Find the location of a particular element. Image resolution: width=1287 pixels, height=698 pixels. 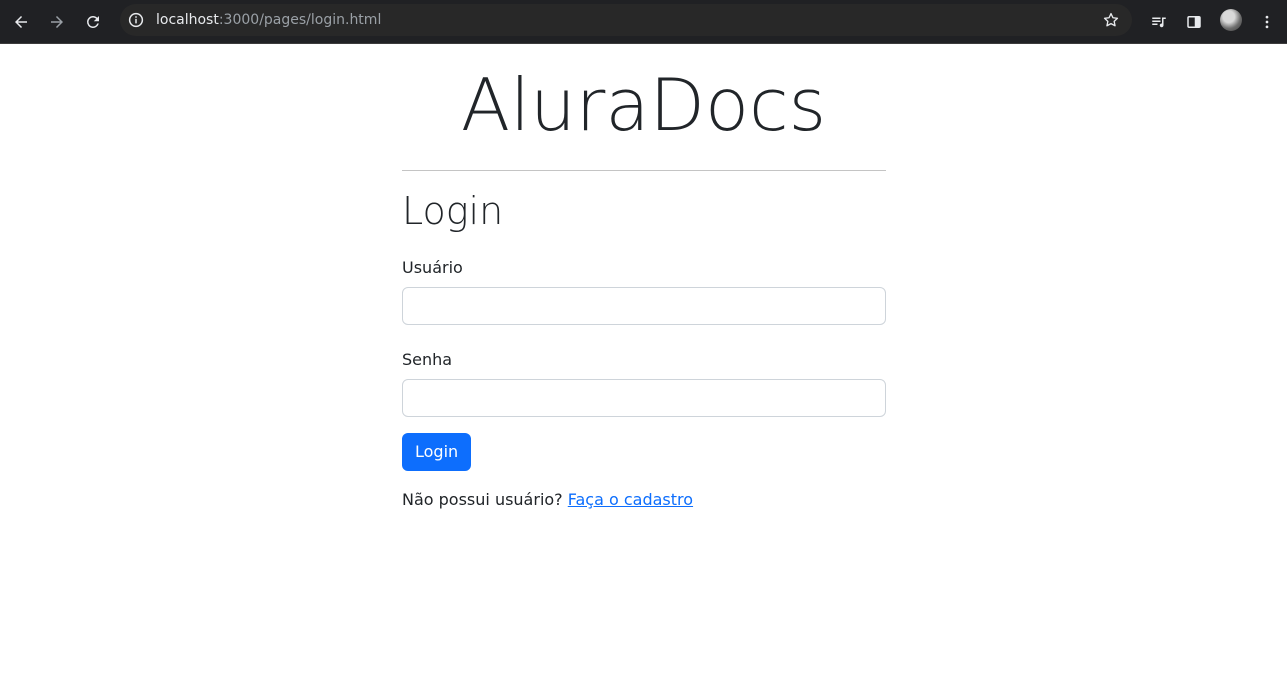

signup-prompt: Não possui usuário? is located at coordinates (482, 499).